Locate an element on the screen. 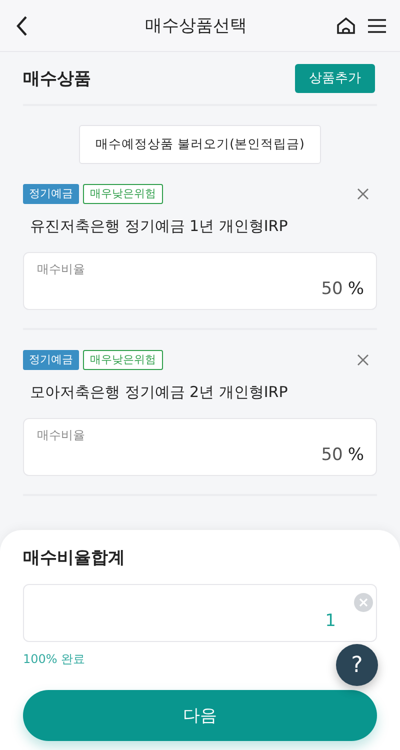 This screenshot has height=750, width=400. next-button: 다음 is located at coordinates (200, 715).